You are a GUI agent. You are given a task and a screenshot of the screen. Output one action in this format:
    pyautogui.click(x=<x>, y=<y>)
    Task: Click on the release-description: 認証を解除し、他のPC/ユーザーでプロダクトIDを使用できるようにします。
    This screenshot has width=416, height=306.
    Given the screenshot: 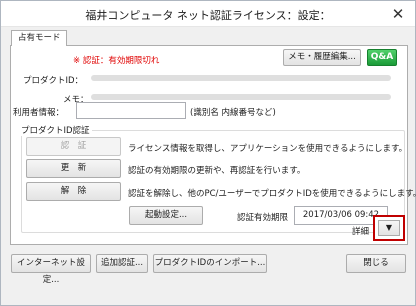 What is the action you would take?
    pyautogui.click(x=272, y=194)
    